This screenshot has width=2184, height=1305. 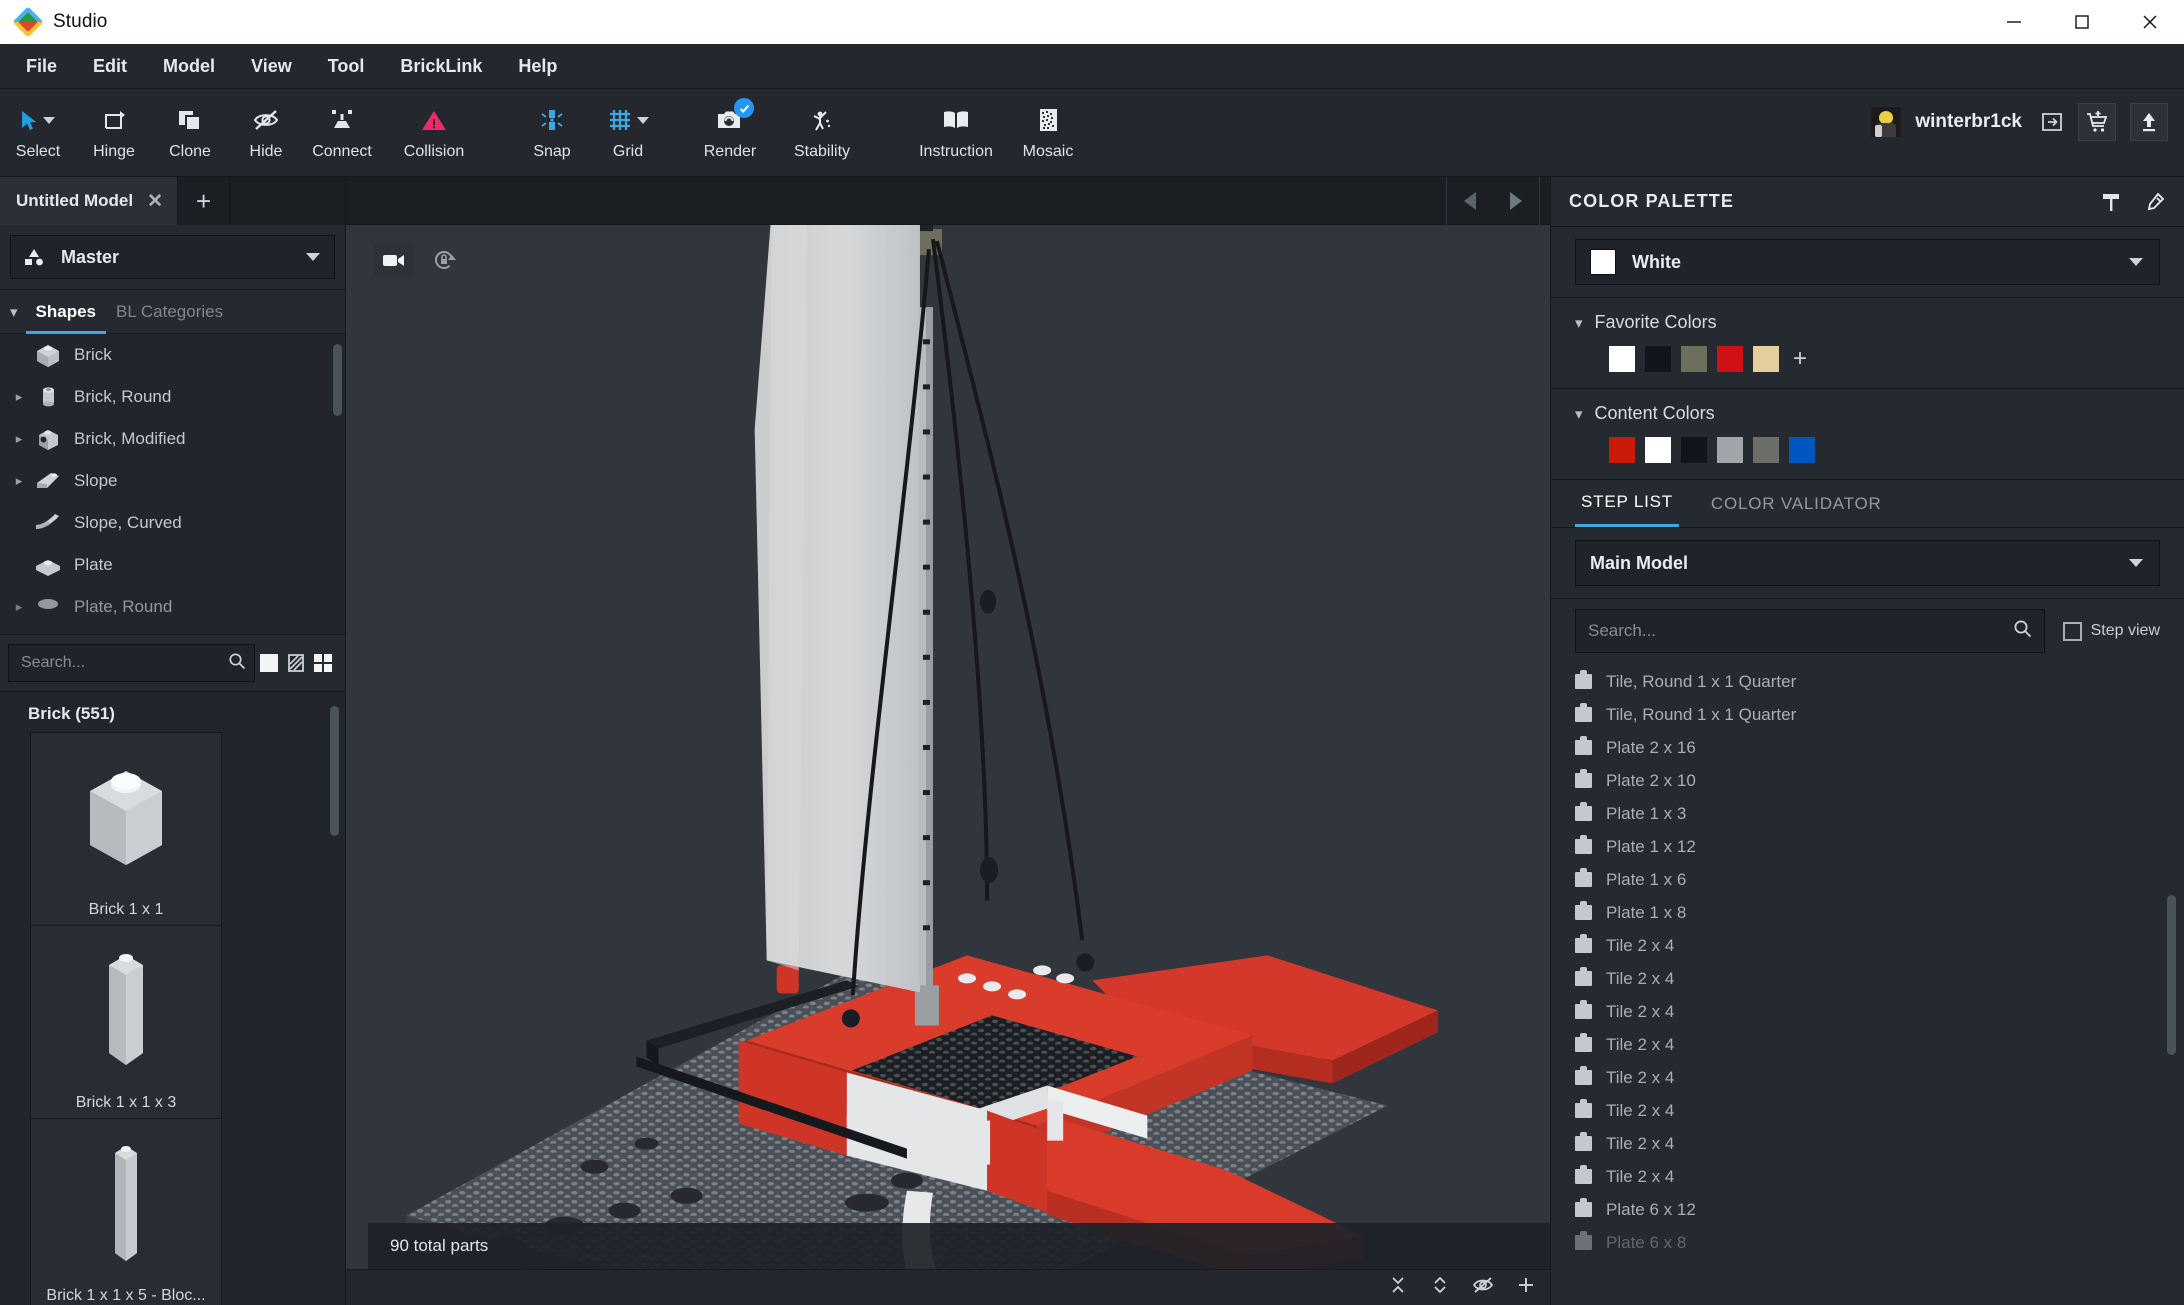 I want to click on maximize-button, so click(x=2082, y=22).